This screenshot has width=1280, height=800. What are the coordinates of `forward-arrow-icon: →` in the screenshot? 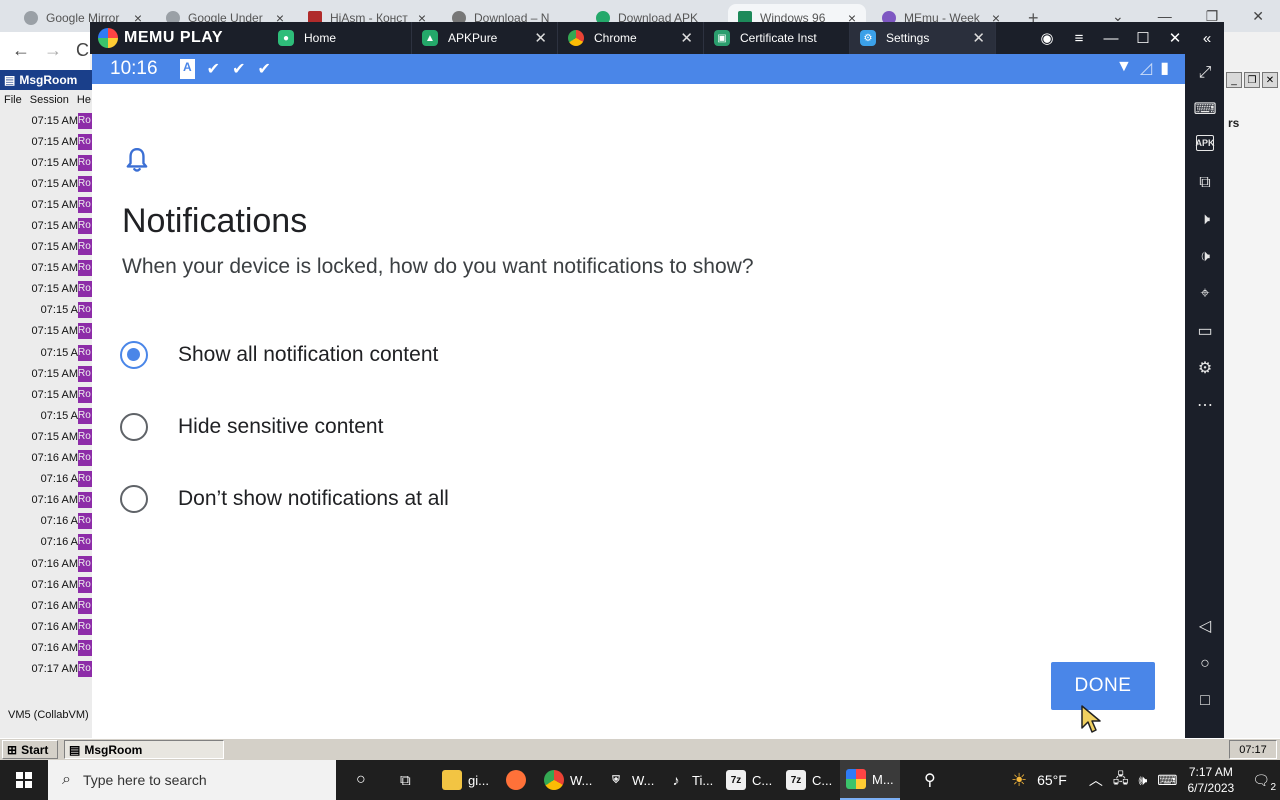 It's located at (53, 50).